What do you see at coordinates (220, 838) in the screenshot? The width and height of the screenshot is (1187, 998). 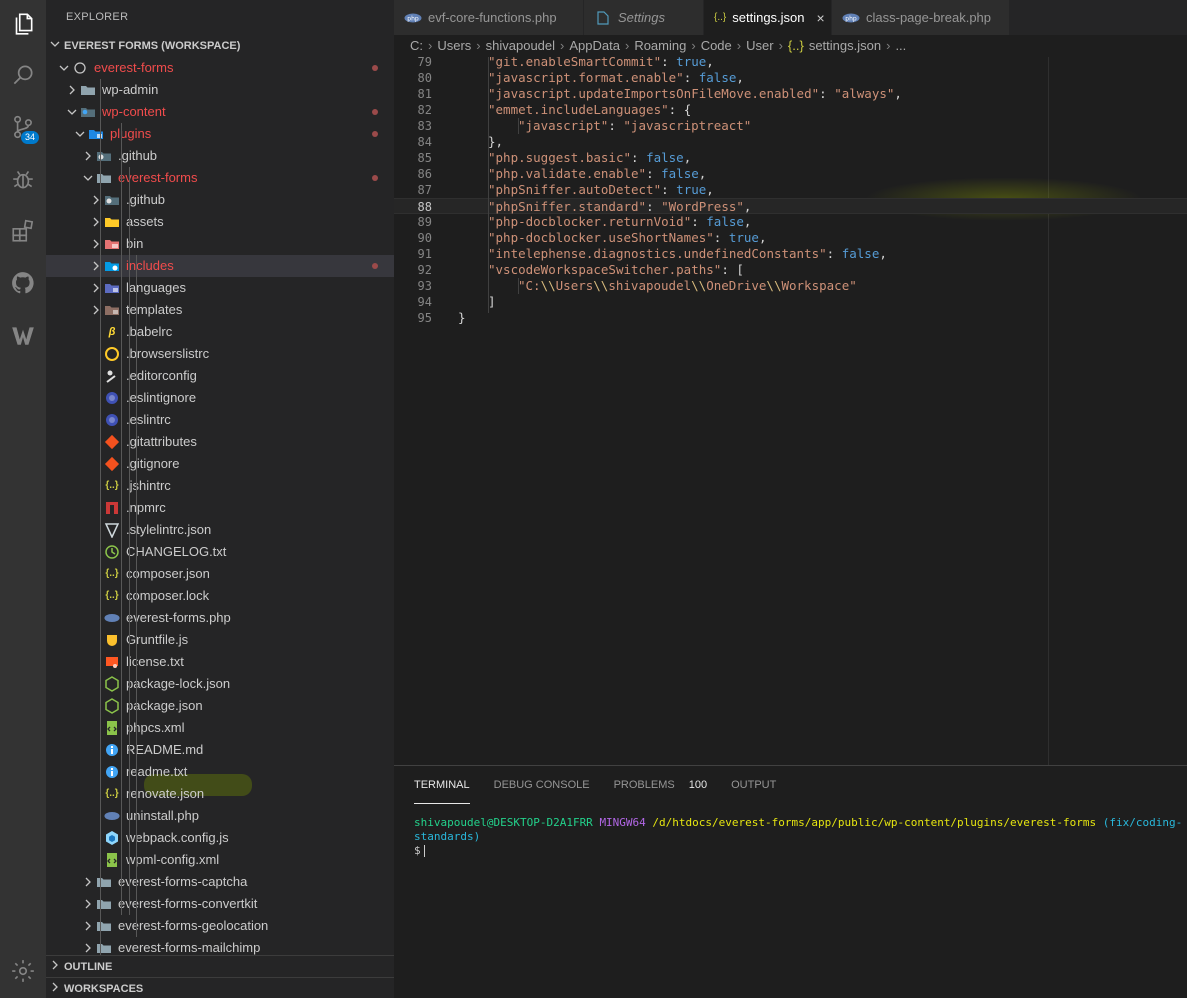 I see `tree-item-webpack-config-js: webpack.config.js` at bounding box center [220, 838].